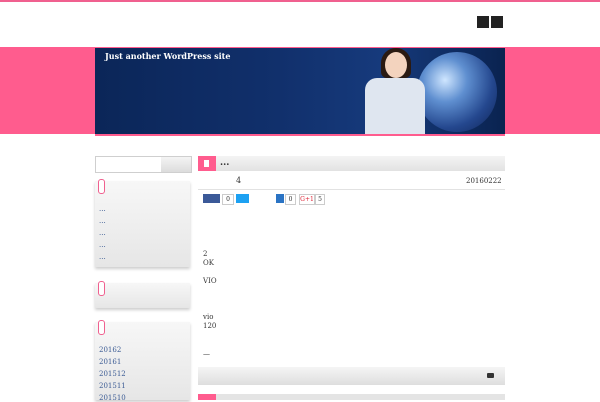 This screenshot has width=600, height=402. Describe the element at coordinates (396, 65) in the screenshot. I see `woman-graphic-head` at that location.